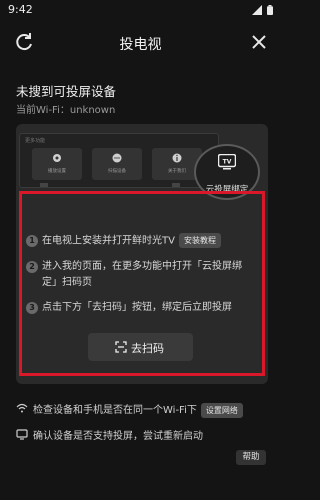  What do you see at coordinates (32, 241) in the screenshot?
I see `step-number: 1` at bounding box center [32, 241].